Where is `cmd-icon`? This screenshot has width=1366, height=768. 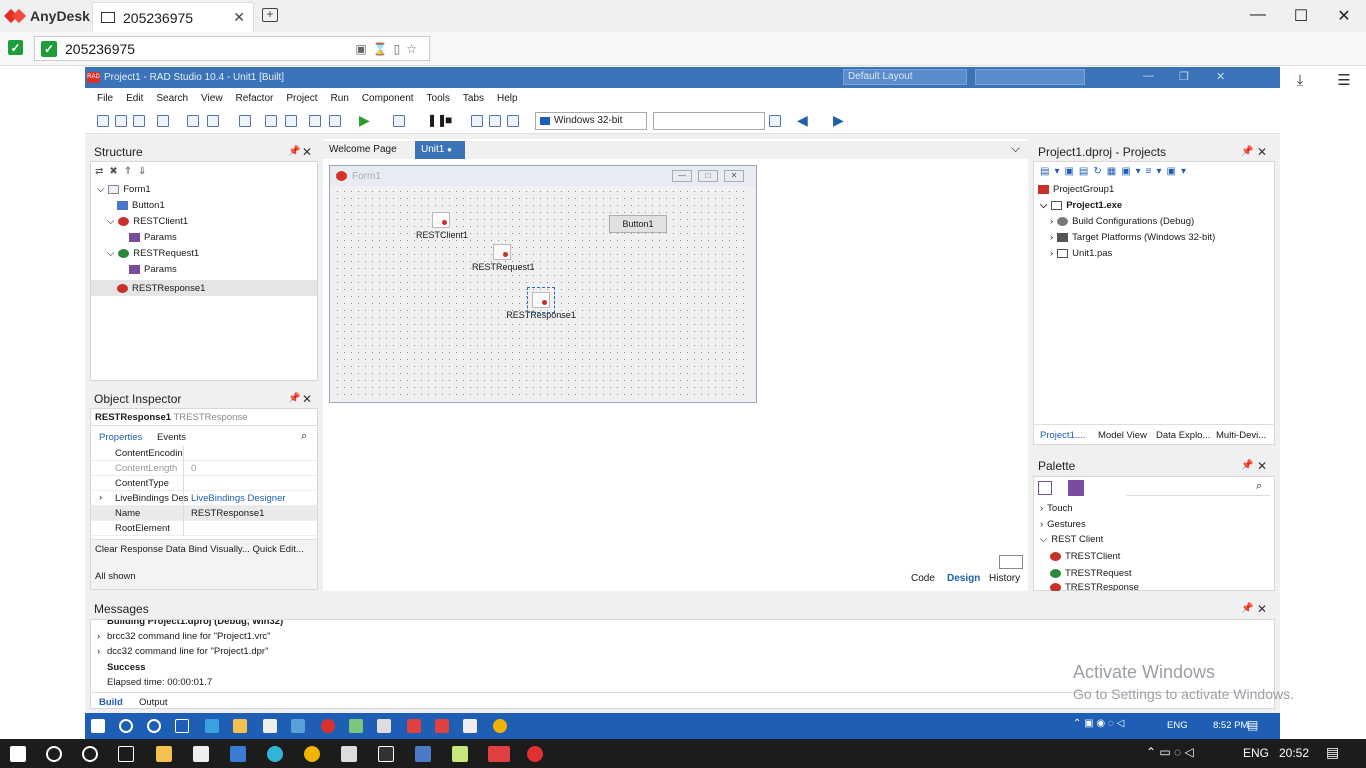 cmd-icon is located at coordinates (386, 754).